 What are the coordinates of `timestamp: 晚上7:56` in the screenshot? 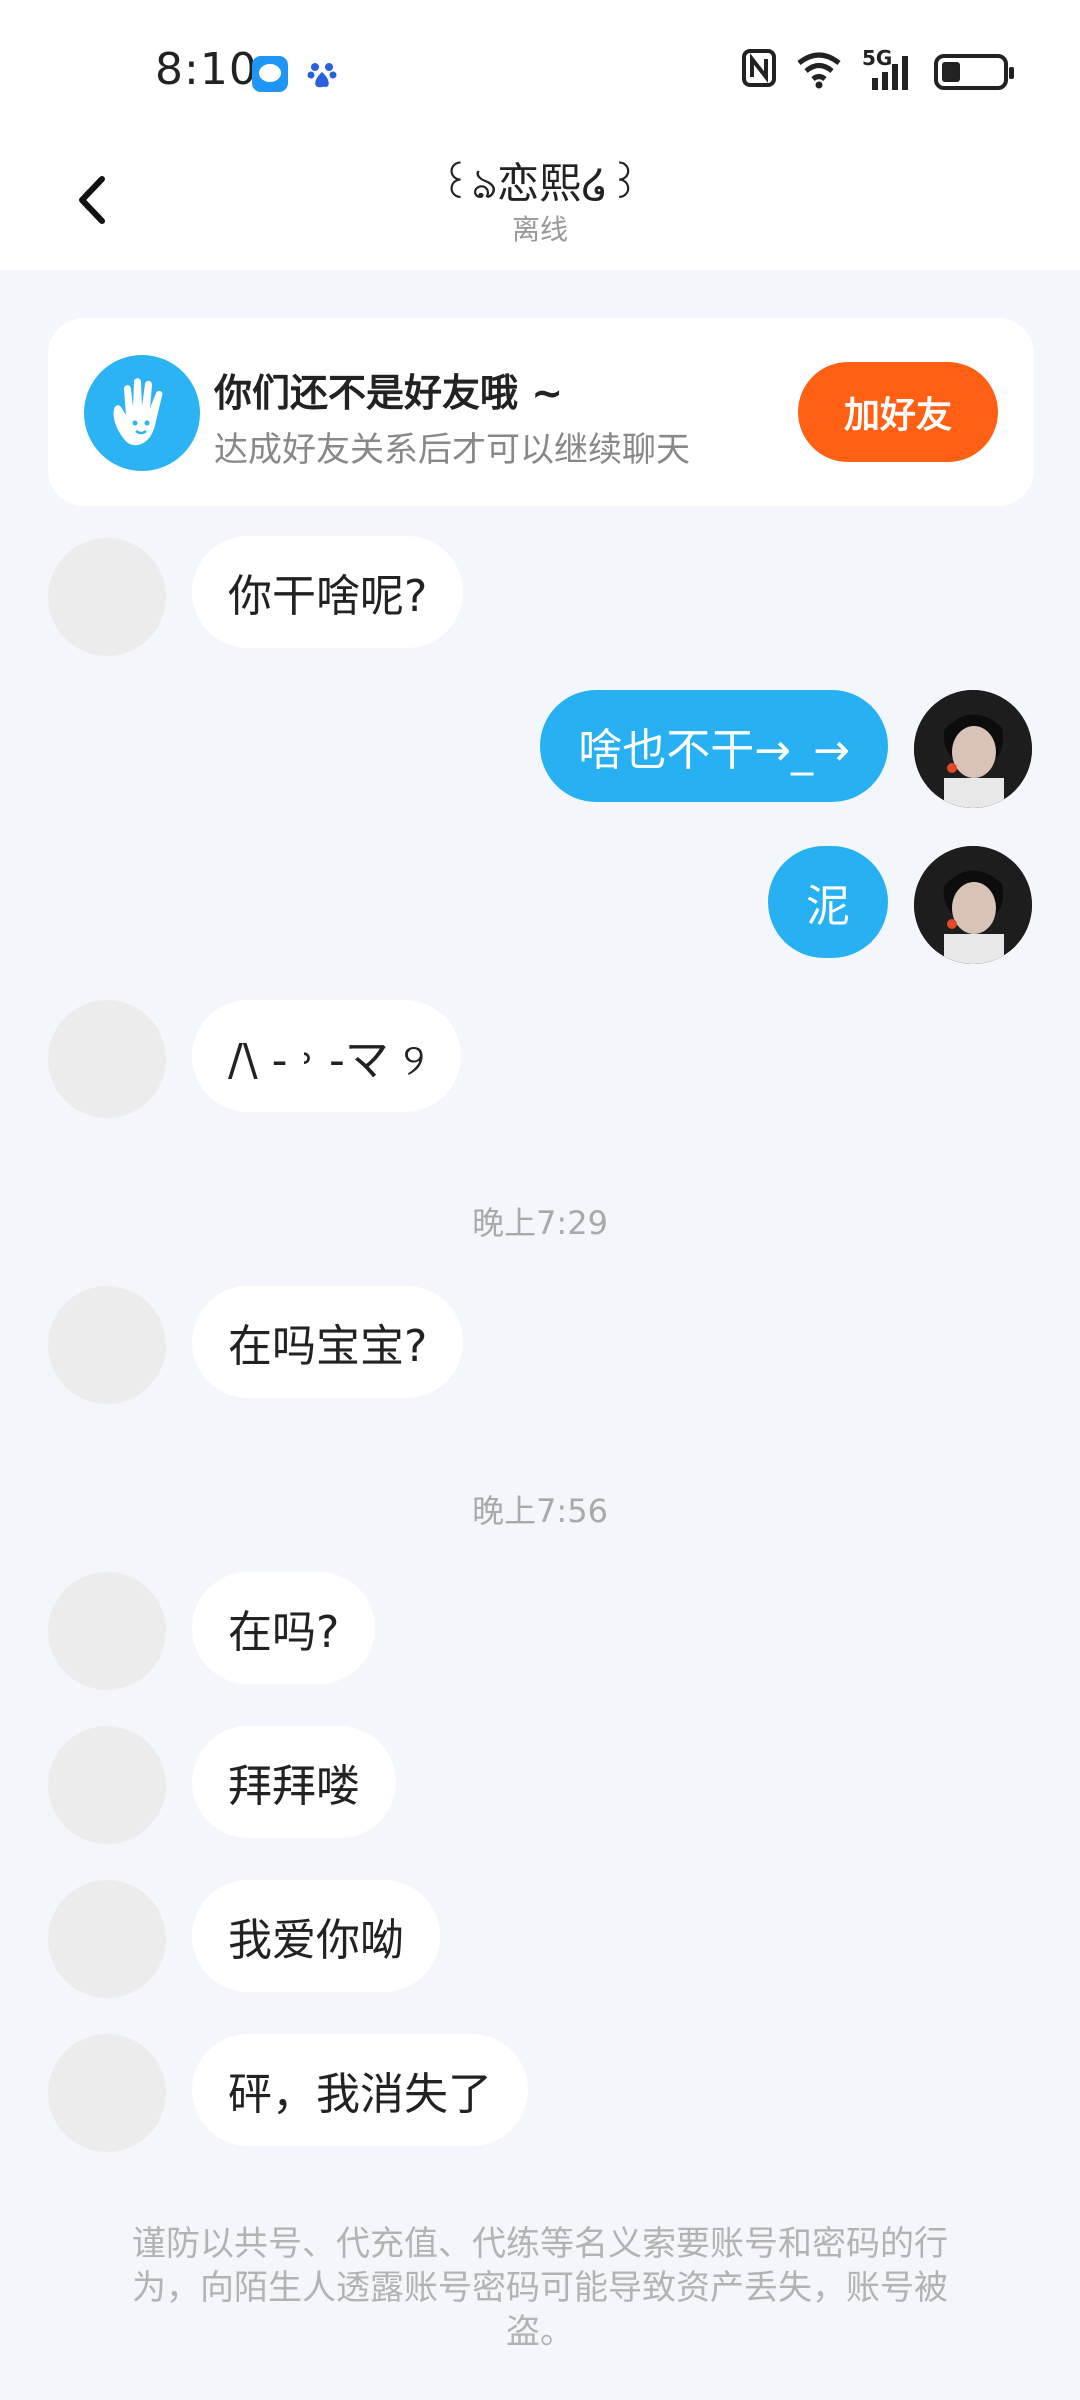 It's located at (540, 1511).